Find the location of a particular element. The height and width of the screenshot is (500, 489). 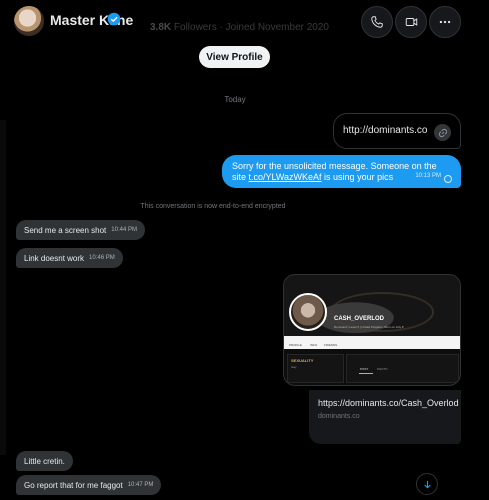

message-timestamp: 10:13 PM is located at coordinates (428, 176).